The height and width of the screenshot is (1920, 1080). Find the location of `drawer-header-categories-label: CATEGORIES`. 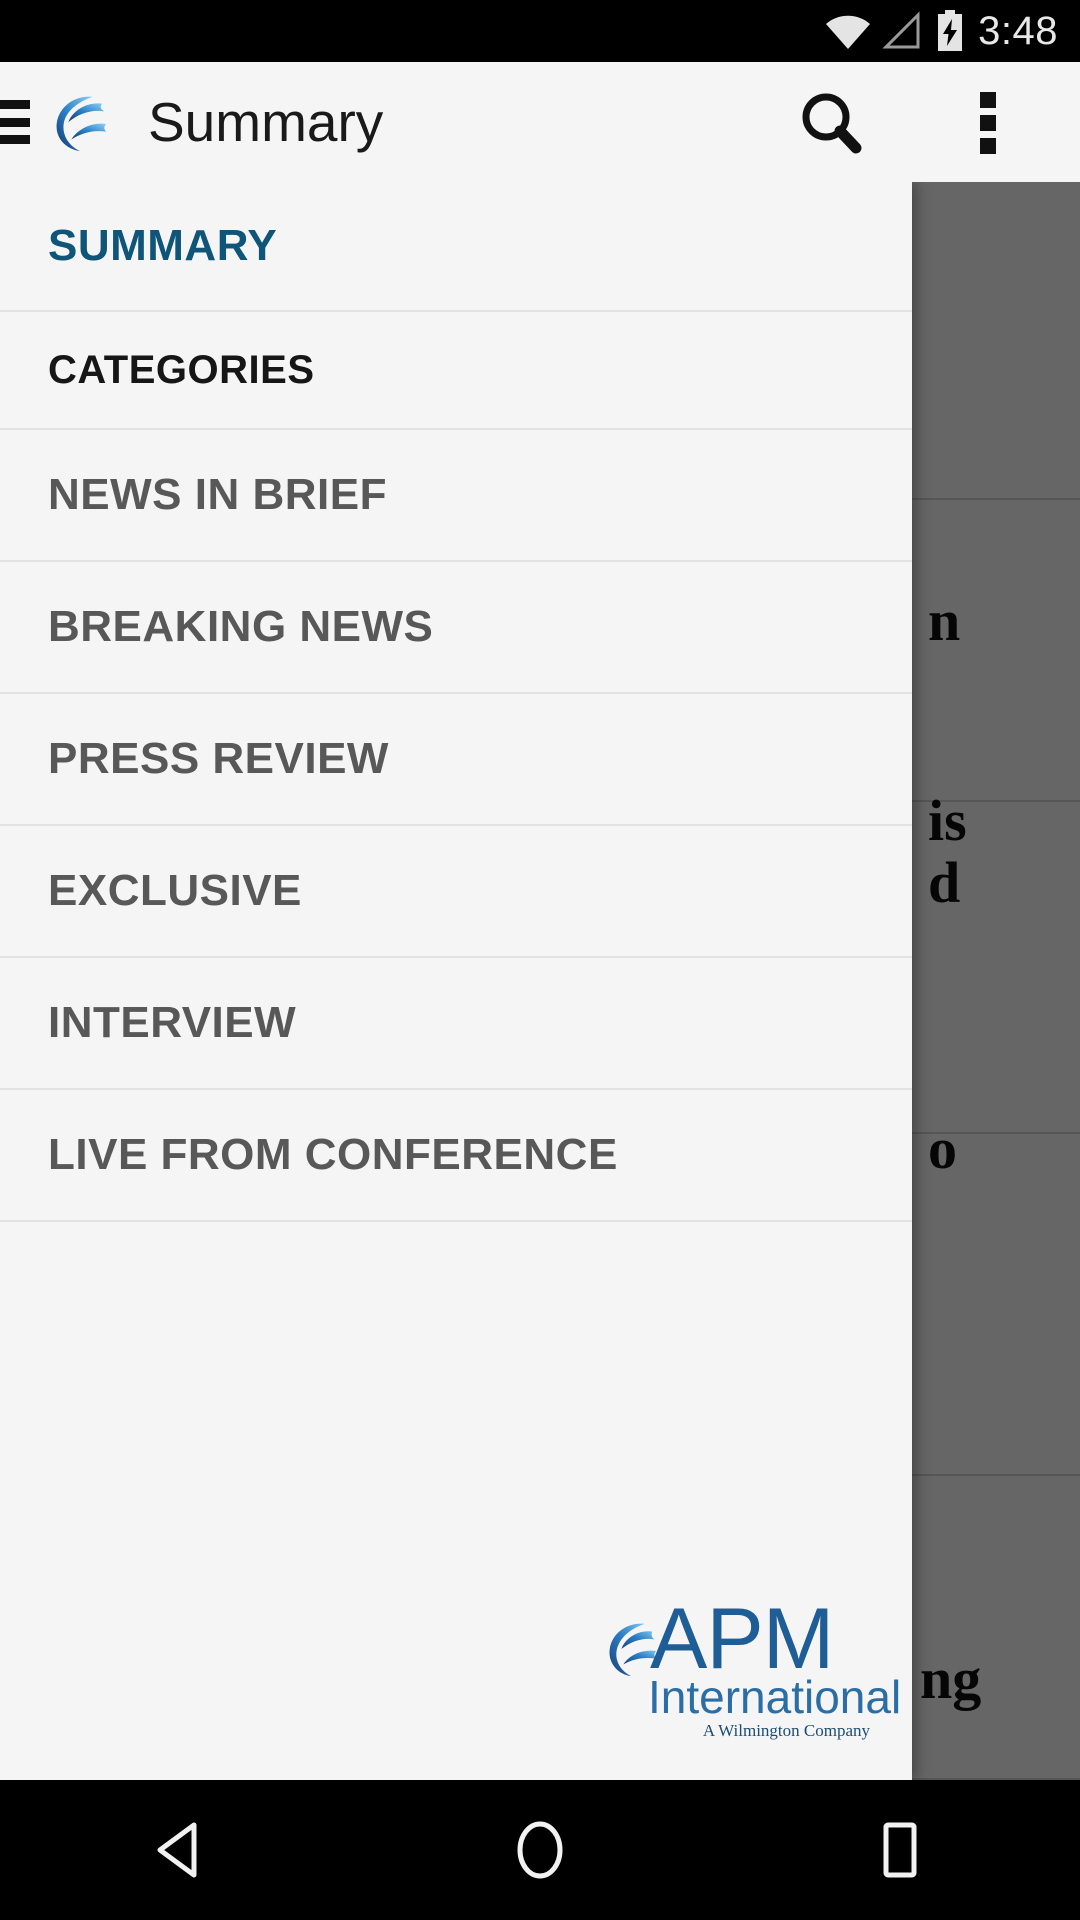

drawer-header-categories-label: CATEGORIES is located at coordinates (181, 370).